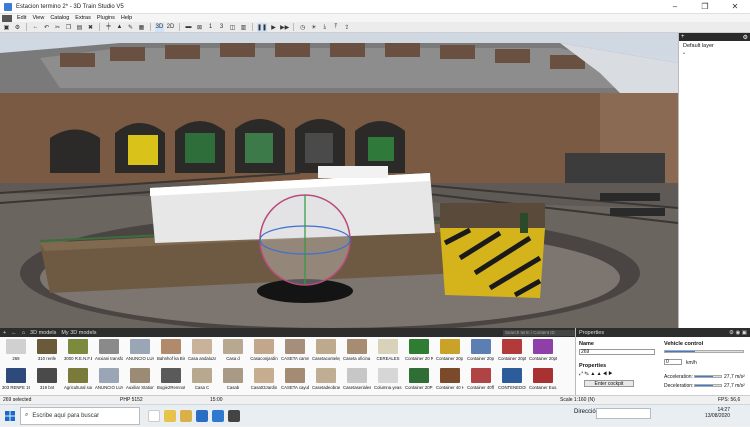 The height and width of the screenshot is (427, 750). Describe the element at coordinates (233, 351) in the screenshot. I see `library-item: Casa d` at that location.